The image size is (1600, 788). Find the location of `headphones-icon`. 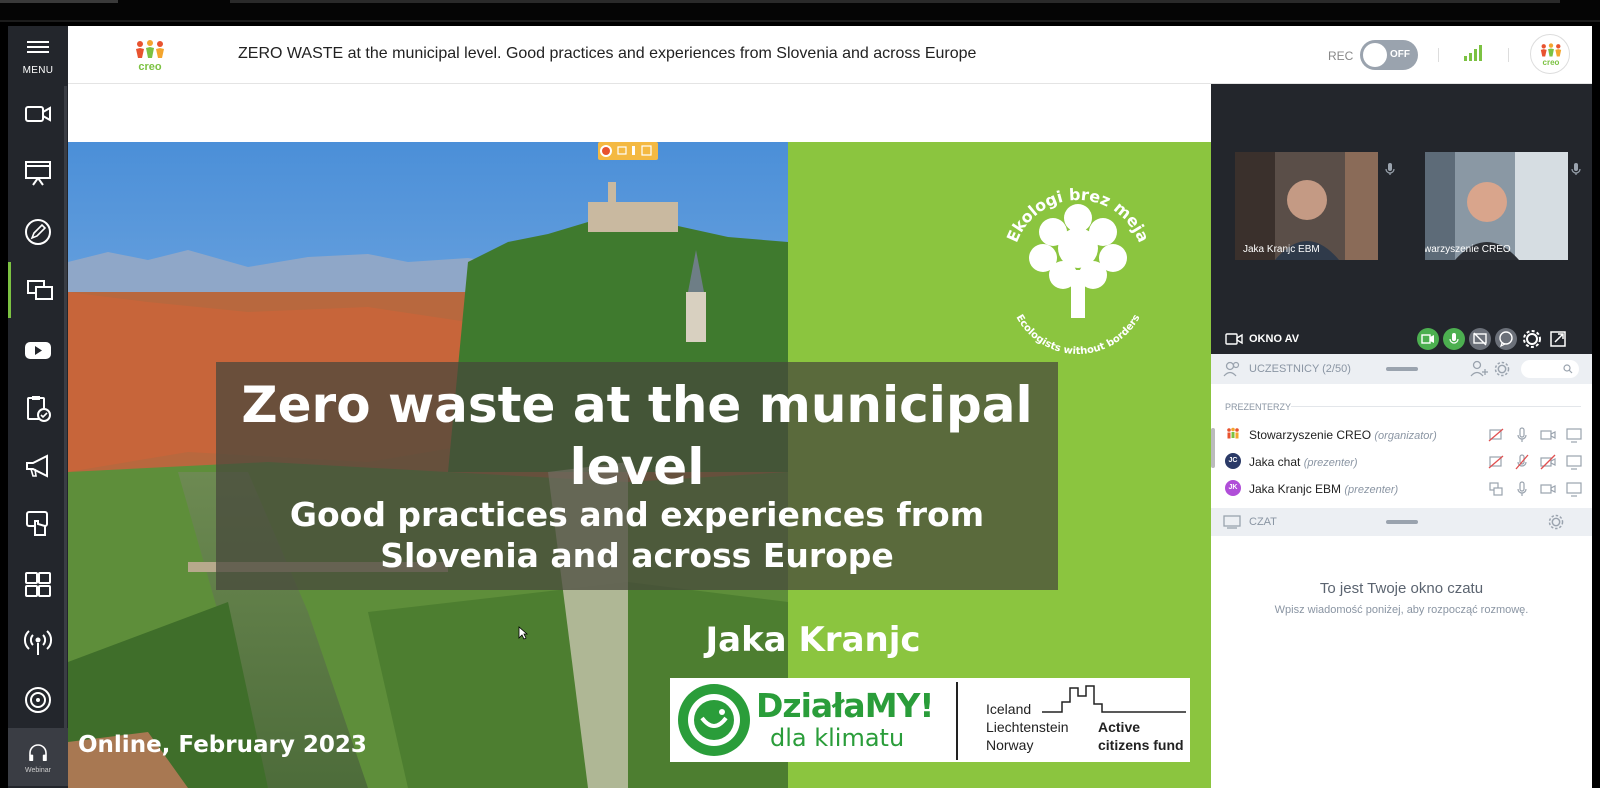

headphones-icon is located at coordinates (38, 752).